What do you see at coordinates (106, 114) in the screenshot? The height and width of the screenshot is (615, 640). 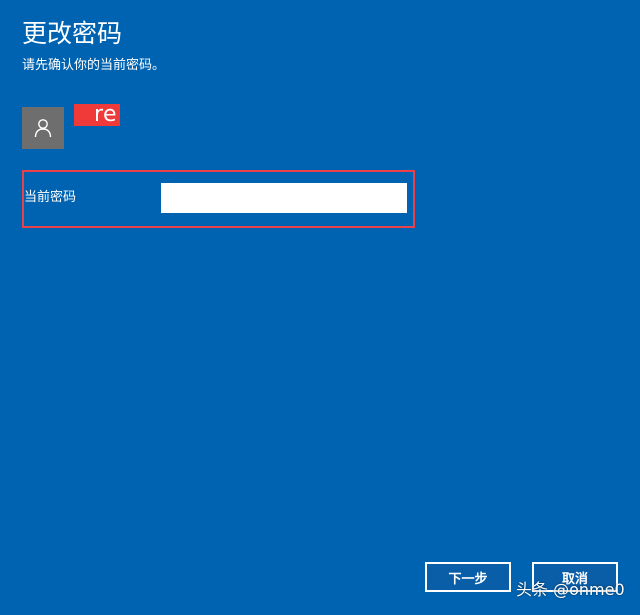 I see `username-text: re` at bounding box center [106, 114].